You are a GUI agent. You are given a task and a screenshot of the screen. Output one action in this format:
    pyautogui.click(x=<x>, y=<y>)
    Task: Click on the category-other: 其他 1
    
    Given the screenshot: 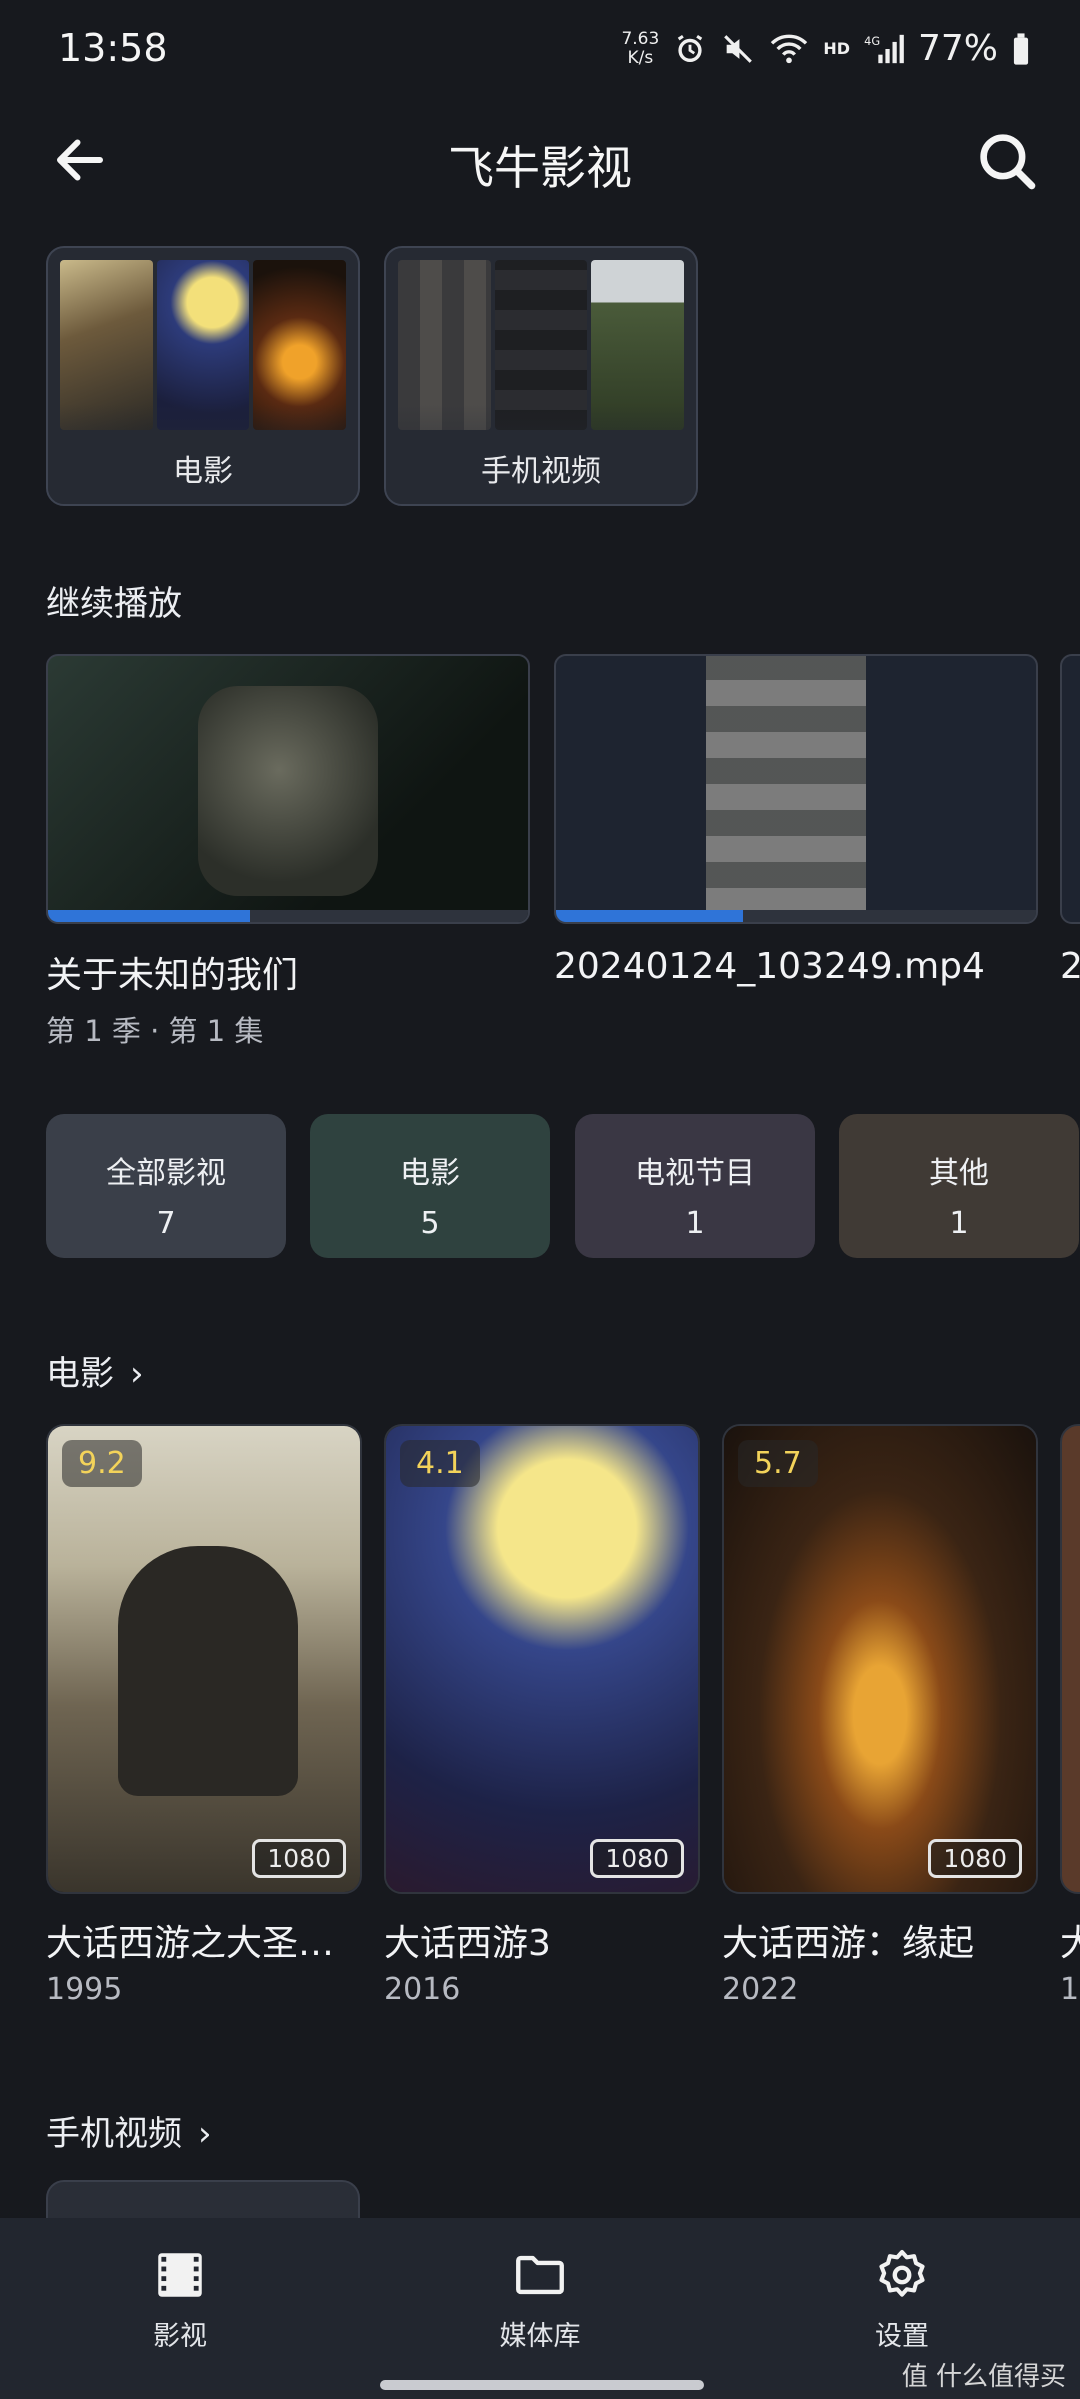 What is the action you would take?
    pyautogui.click(x=959, y=1186)
    